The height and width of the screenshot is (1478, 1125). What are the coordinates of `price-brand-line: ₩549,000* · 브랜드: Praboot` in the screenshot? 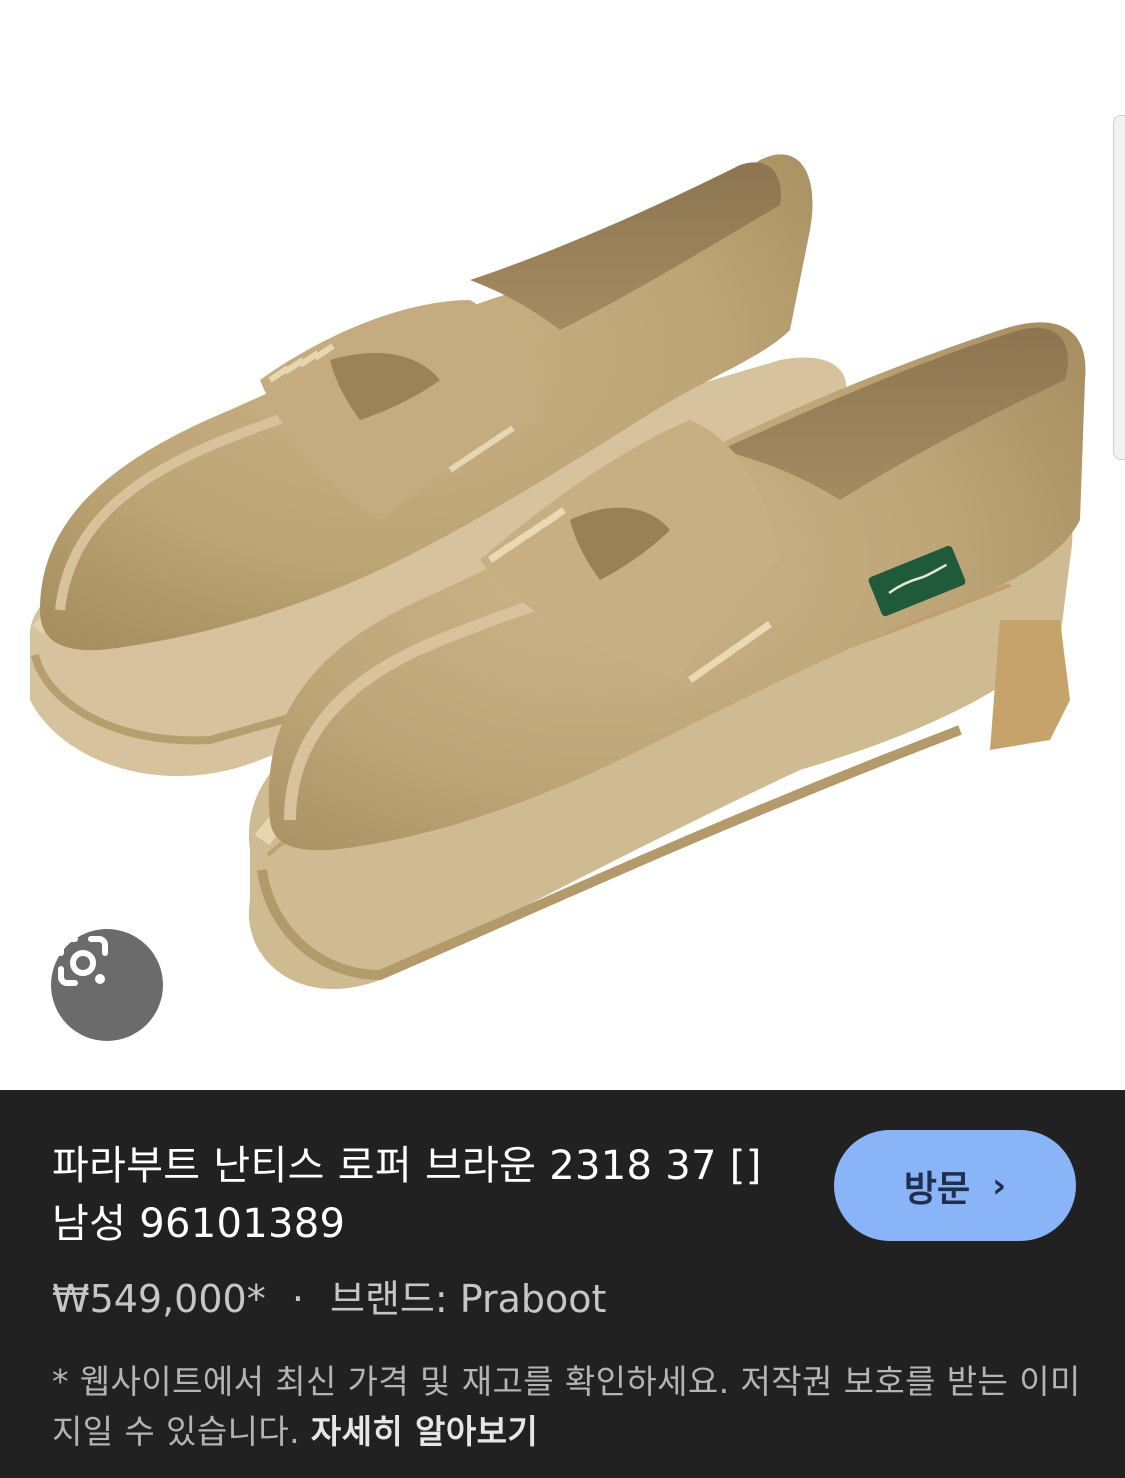 It's located at (329, 1299).